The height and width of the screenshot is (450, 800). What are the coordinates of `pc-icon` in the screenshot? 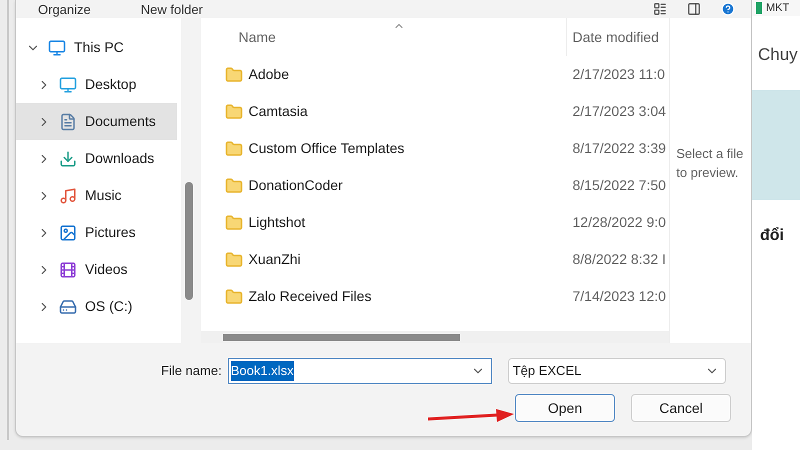 It's located at (57, 47).